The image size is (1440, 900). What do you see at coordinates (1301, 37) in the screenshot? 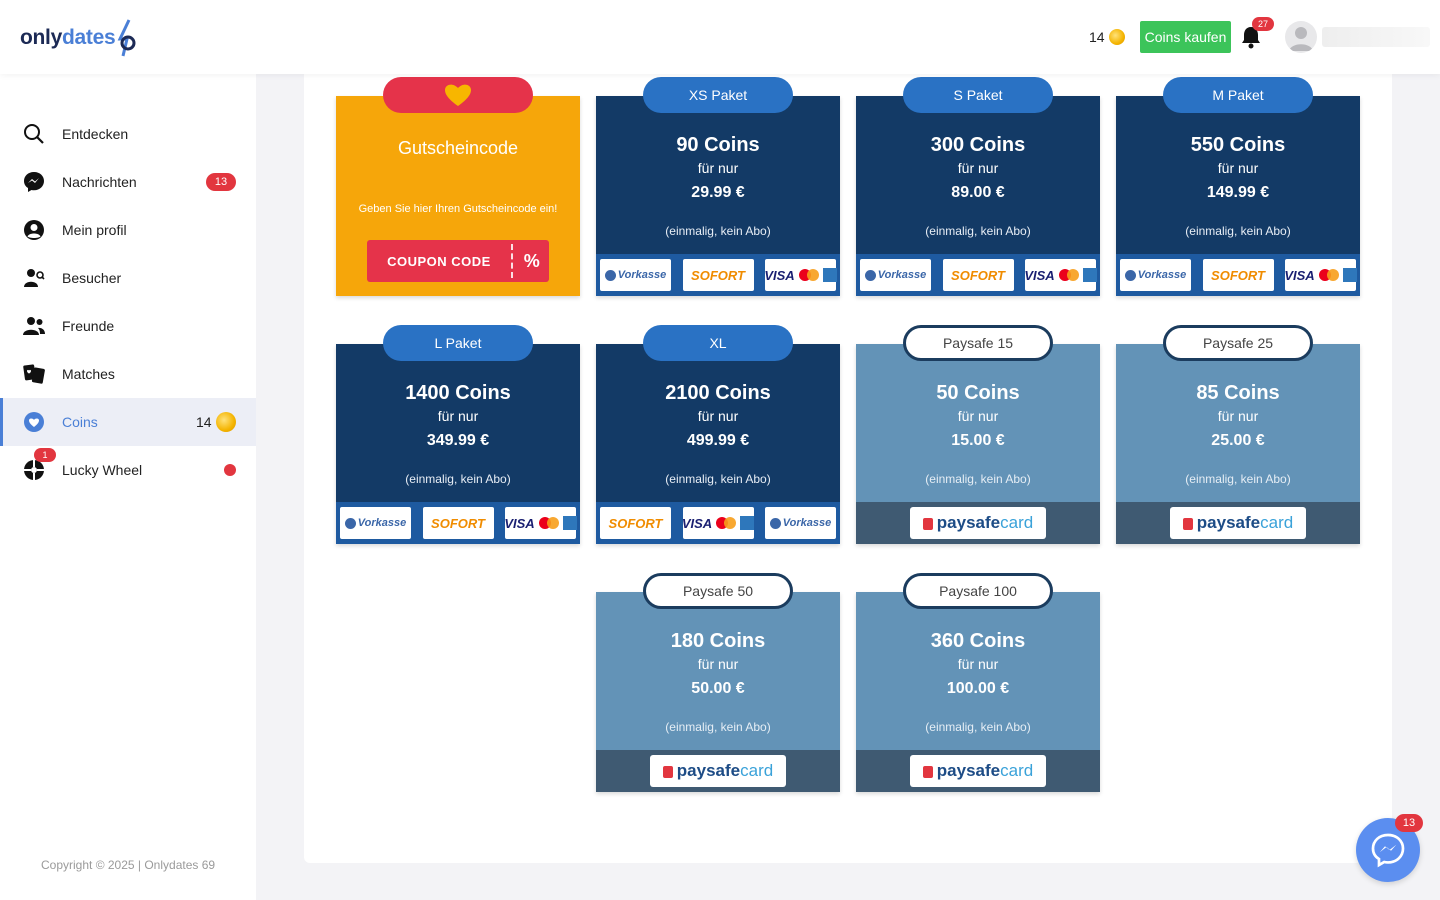
I see `avatar` at bounding box center [1301, 37].